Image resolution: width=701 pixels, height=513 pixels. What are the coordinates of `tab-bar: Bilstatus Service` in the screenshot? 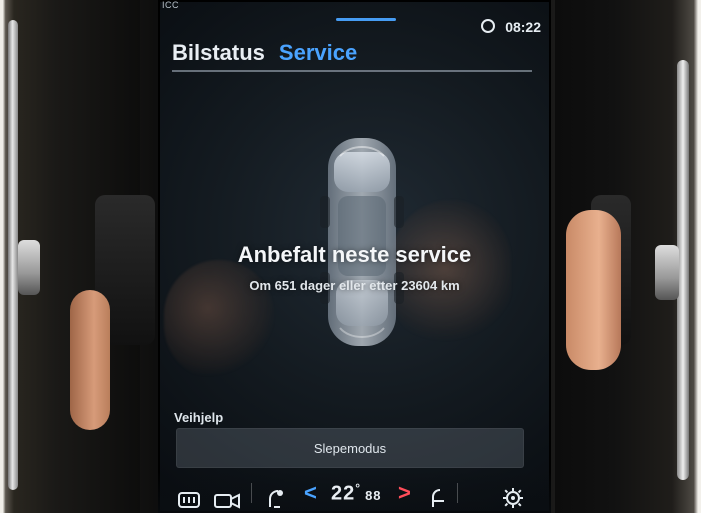 It's located at (264, 53).